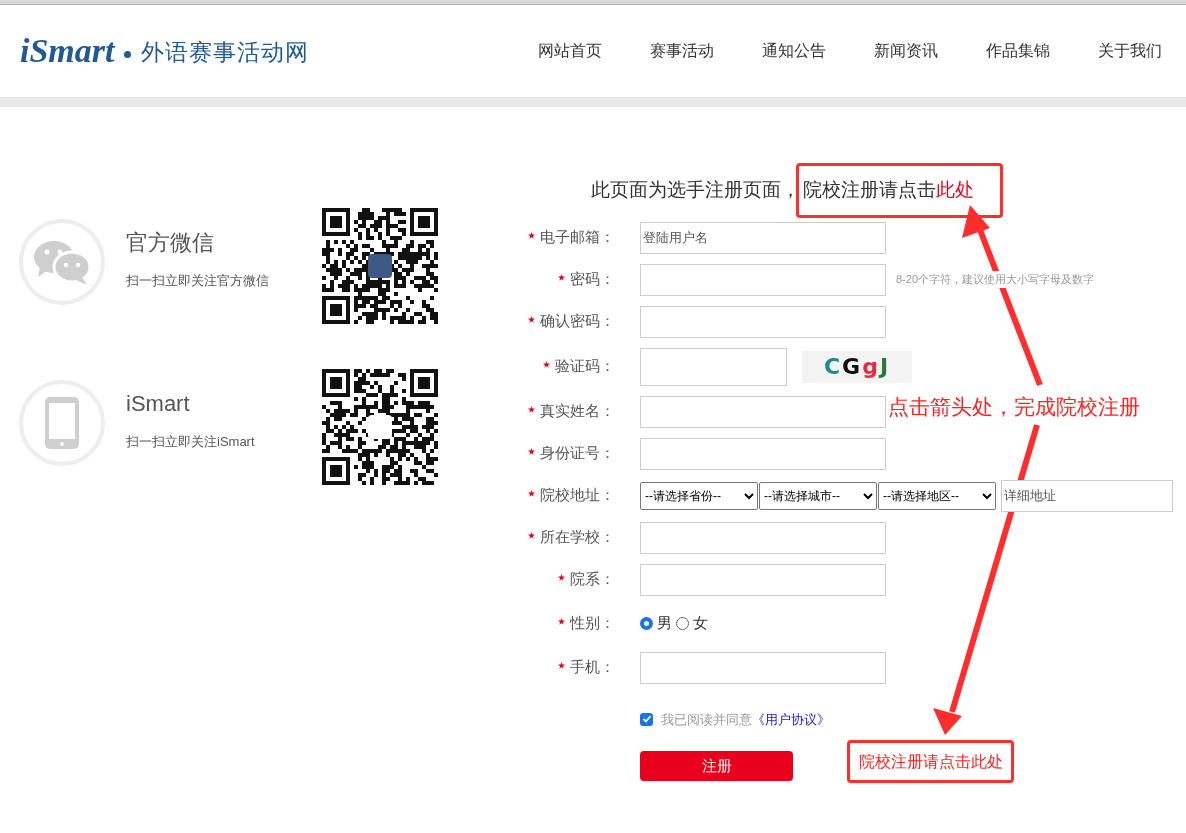 The width and height of the screenshot is (1186, 833). I want to click on section-title: iSmart, so click(158, 404).